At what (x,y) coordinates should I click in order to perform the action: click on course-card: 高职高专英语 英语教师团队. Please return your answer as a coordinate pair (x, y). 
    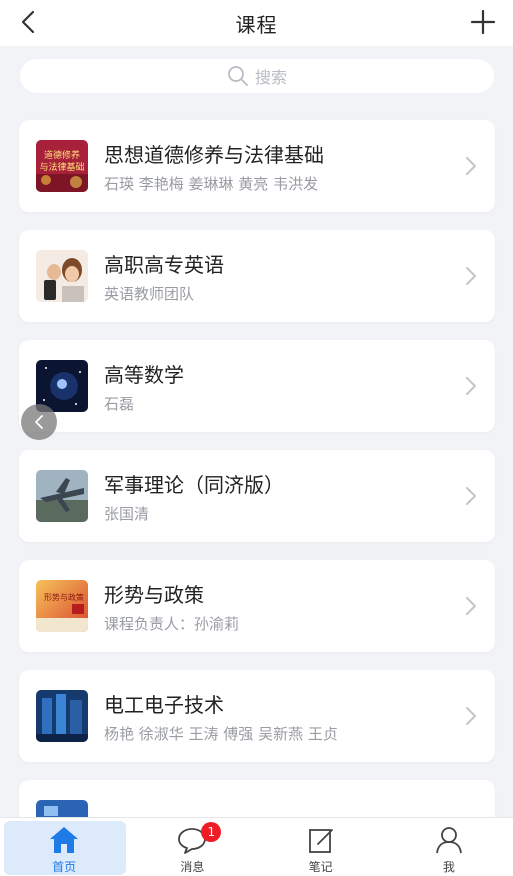
    Looking at the image, I should click on (257, 276).